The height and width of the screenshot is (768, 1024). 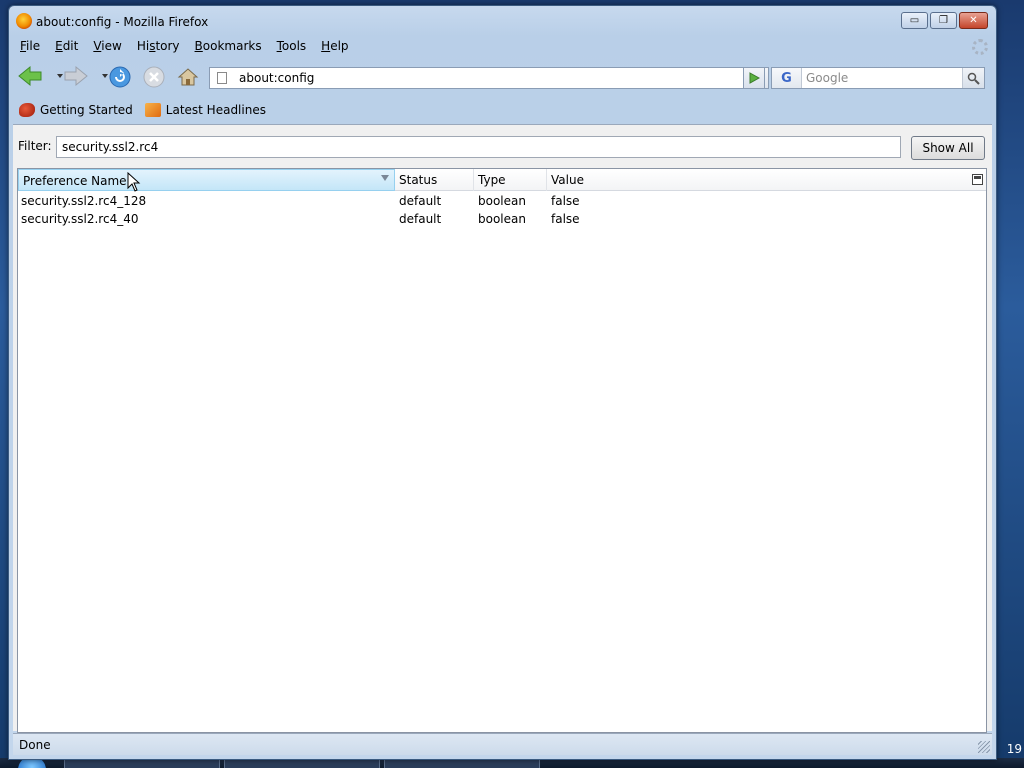 I want to click on page-icon, so click(x=222, y=78).